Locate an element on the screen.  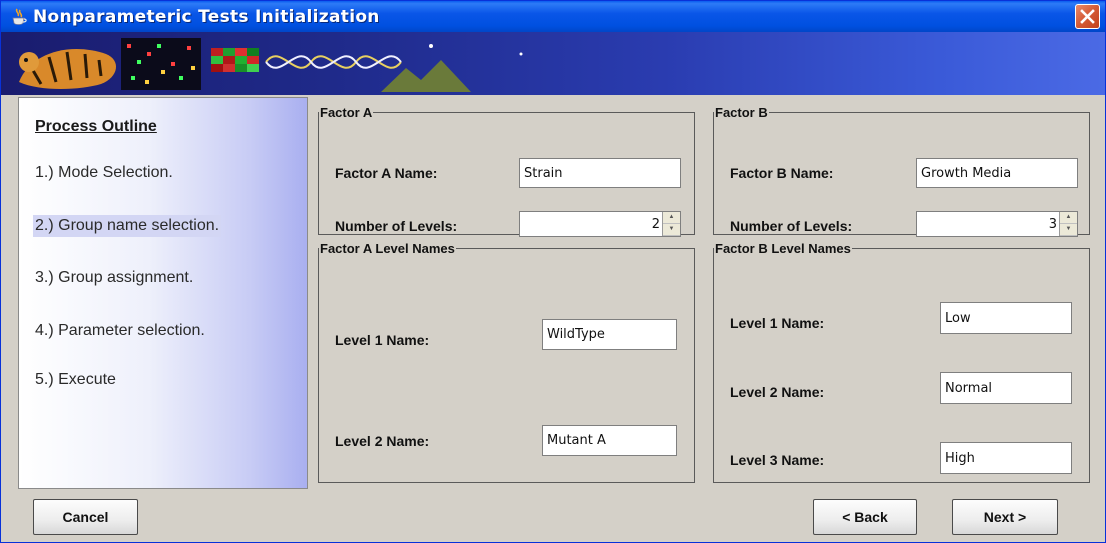
factor-b-levels-spinner: 3 ▲ ▼ is located at coordinates (997, 224).